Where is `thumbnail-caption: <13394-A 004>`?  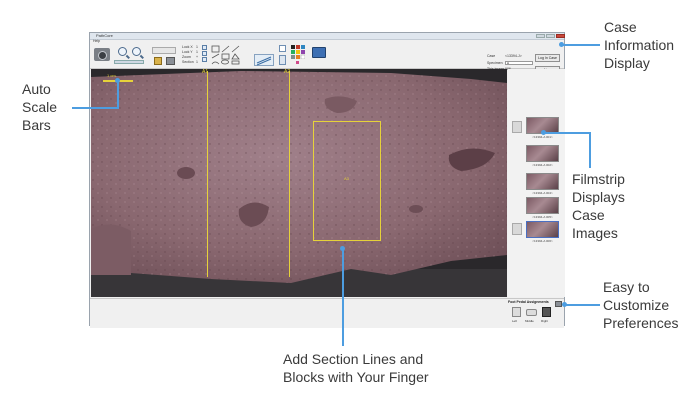
thumbnail-caption: <13394-A 004> is located at coordinates (542, 193).